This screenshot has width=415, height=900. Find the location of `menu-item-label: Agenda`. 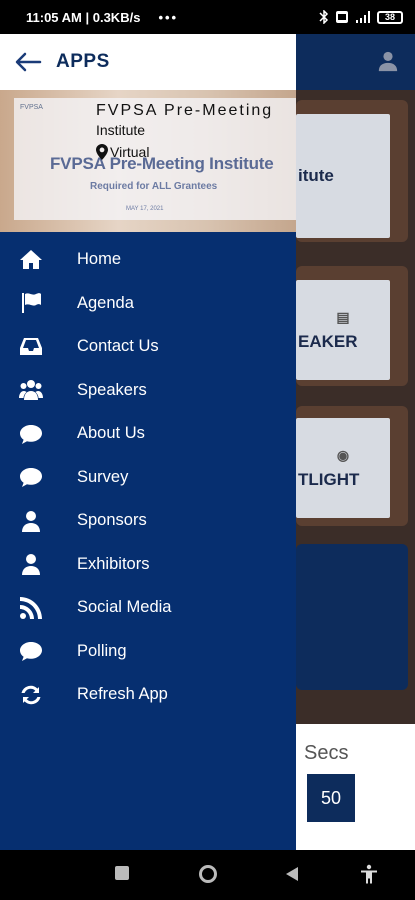

menu-item-label: Agenda is located at coordinates (105, 302).